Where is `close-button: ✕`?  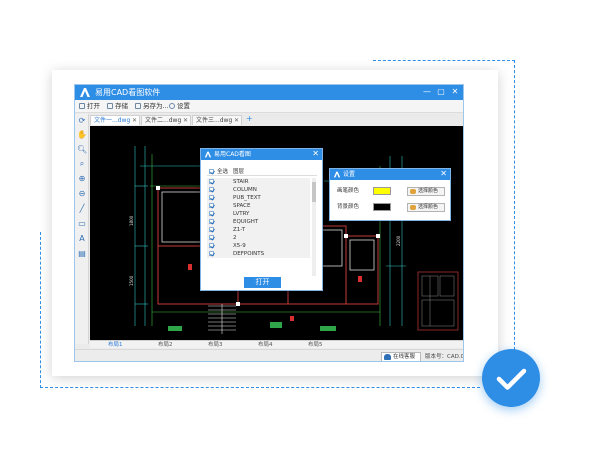
close-button: ✕ is located at coordinates (455, 92).